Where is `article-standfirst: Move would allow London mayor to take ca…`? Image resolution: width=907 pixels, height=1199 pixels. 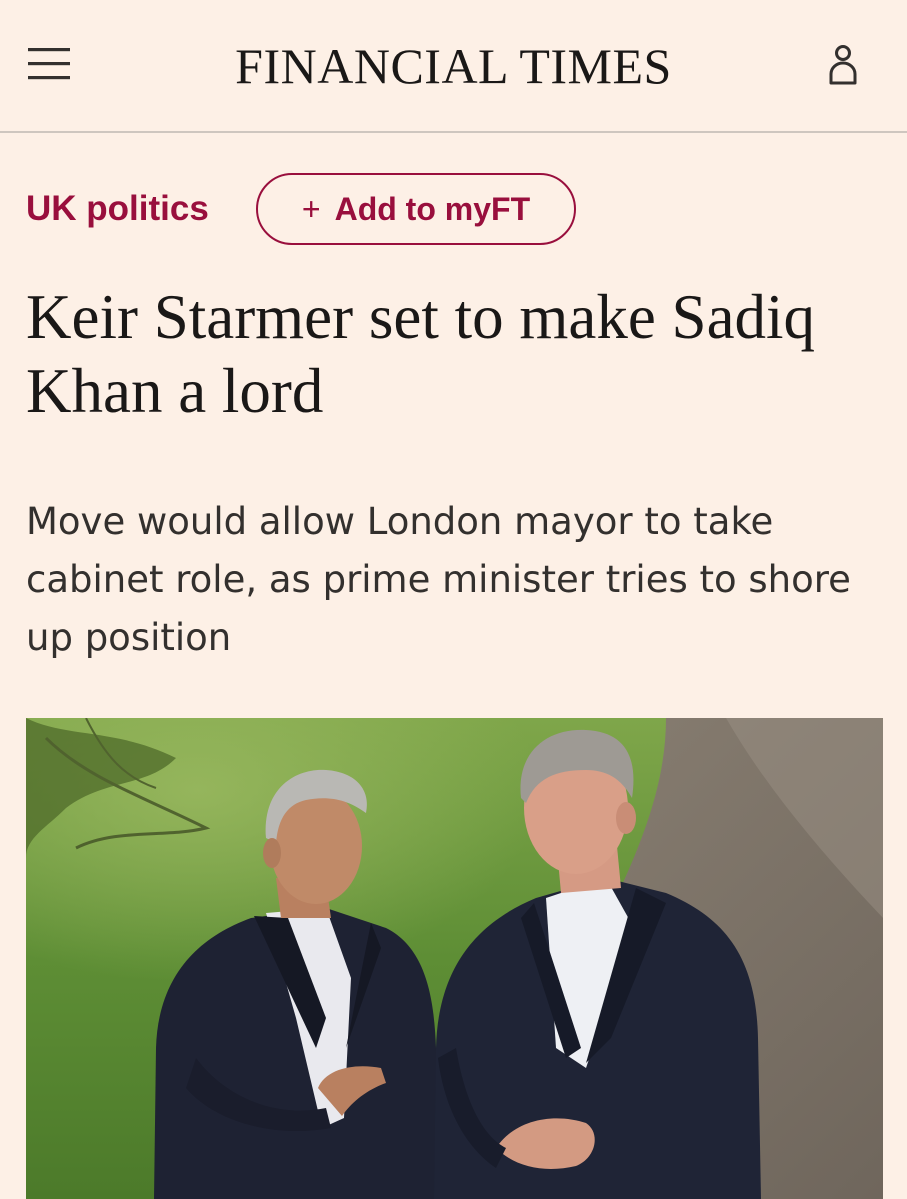 article-standfirst: Move would allow London mayor to take ca… is located at coordinates (438, 579).